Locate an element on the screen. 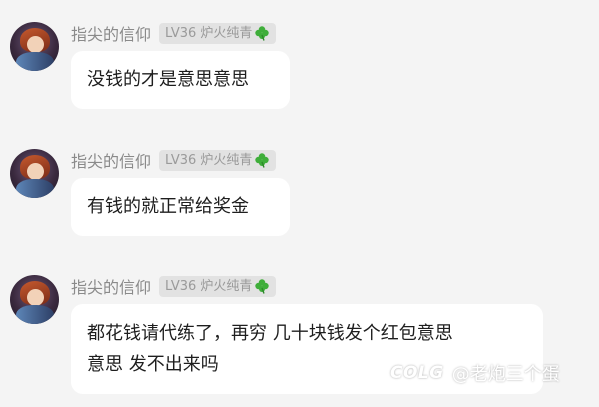 The height and width of the screenshot is (407, 599). message-text: 没钱的才是意思意思 is located at coordinates (168, 79).